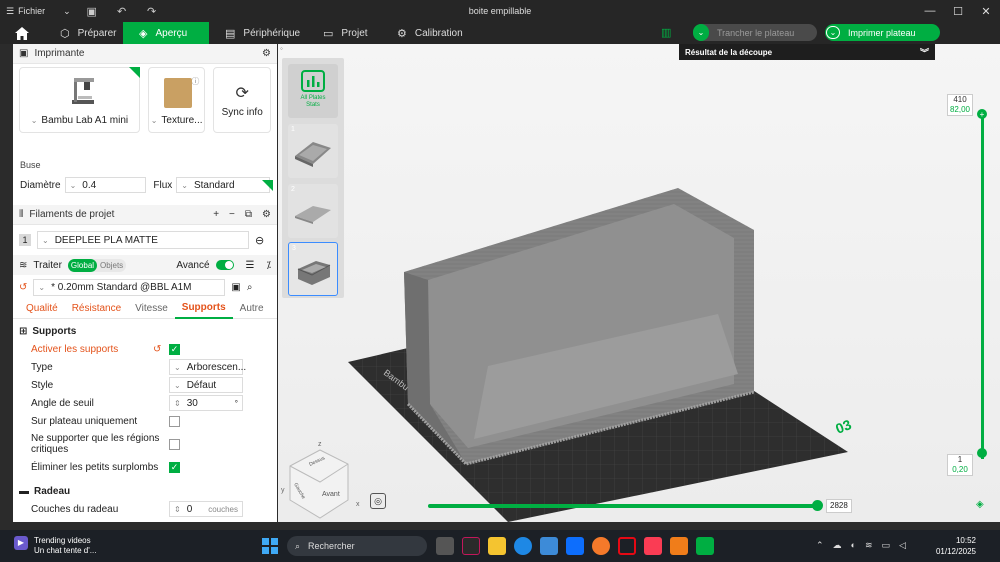 Image resolution: width=1000 pixels, height=562 pixels. I want to click on support-style-select: ⌄ Défaut, so click(206, 385).